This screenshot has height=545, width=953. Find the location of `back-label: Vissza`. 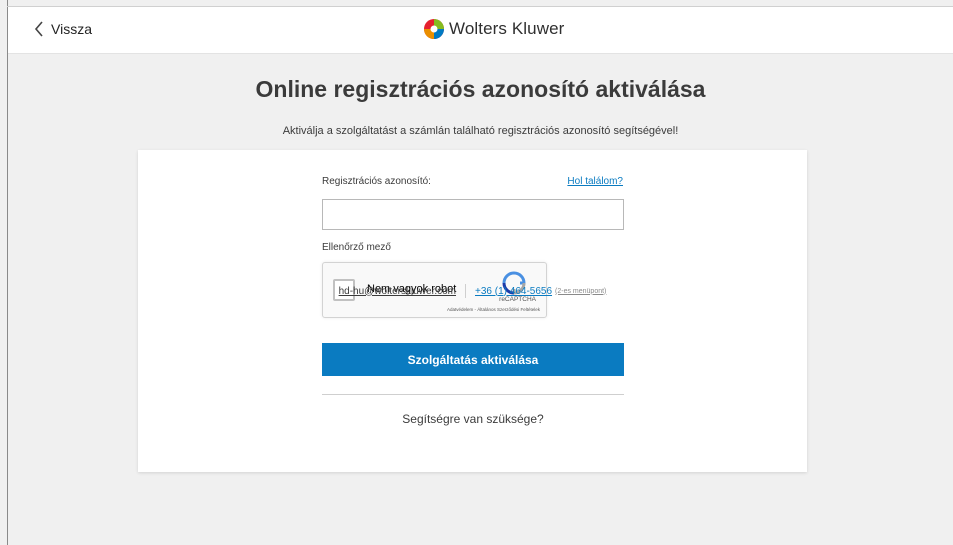

back-label: Vissza is located at coordinates (71, 29).